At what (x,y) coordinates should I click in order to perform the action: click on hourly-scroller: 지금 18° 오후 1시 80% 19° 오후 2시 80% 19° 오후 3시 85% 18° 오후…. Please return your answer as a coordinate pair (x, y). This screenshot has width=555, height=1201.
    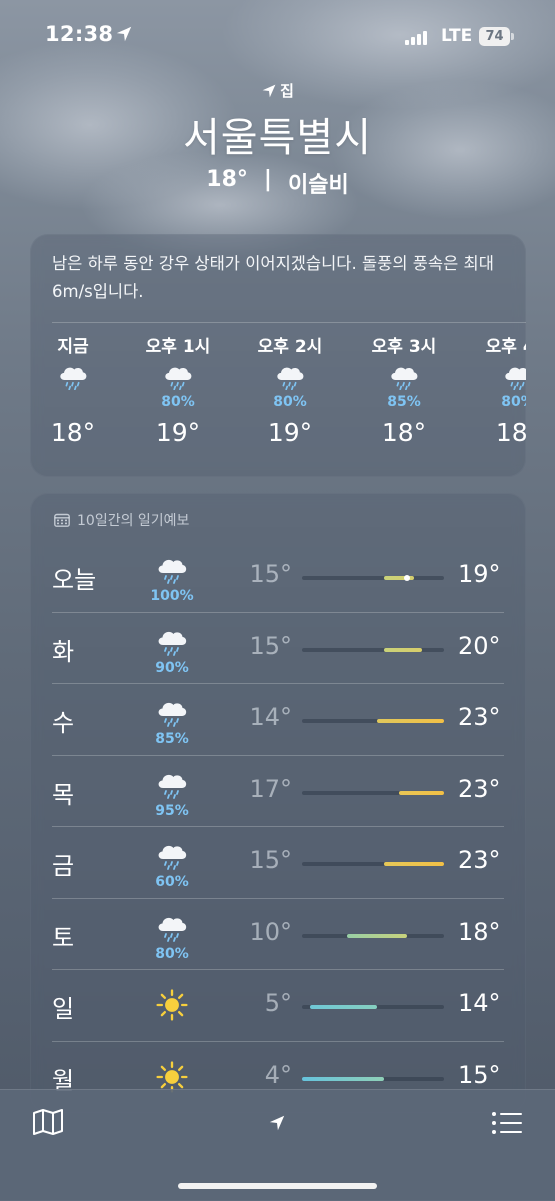
    Looking at the image, I should click on (278, 402).